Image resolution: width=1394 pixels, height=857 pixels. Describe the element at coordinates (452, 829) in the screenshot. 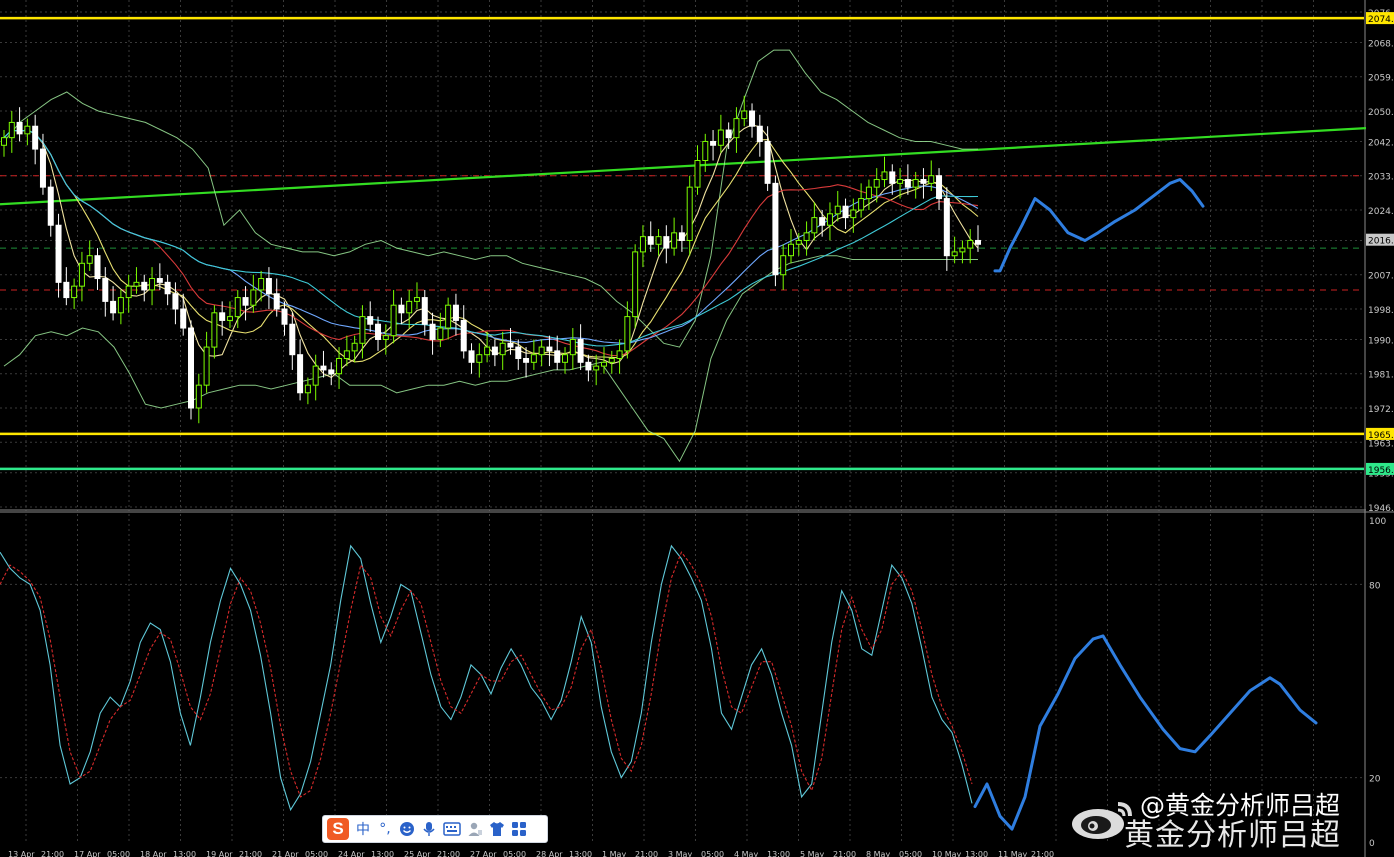

I see `keyboard-icon` at that location.